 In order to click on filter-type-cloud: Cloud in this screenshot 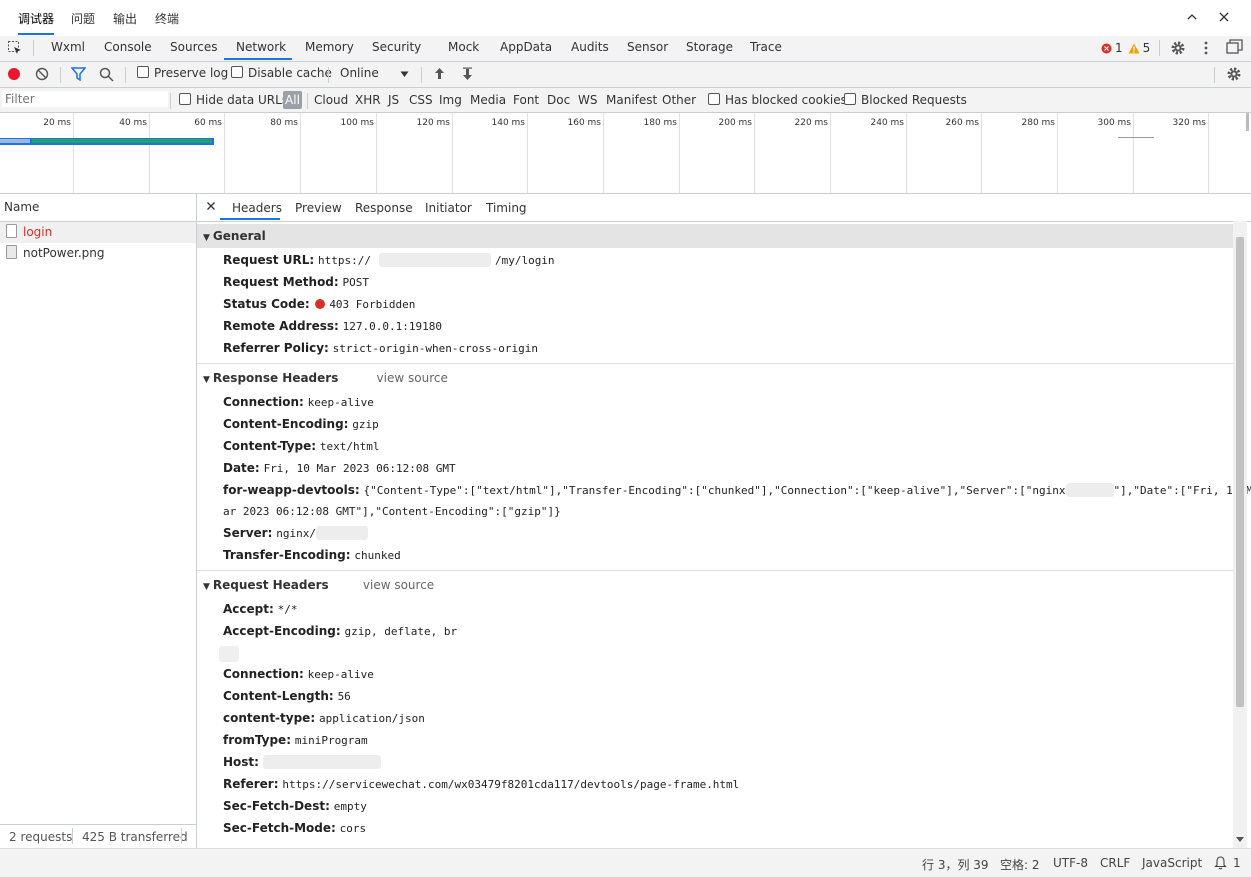, I will do `click(331, 100)`.